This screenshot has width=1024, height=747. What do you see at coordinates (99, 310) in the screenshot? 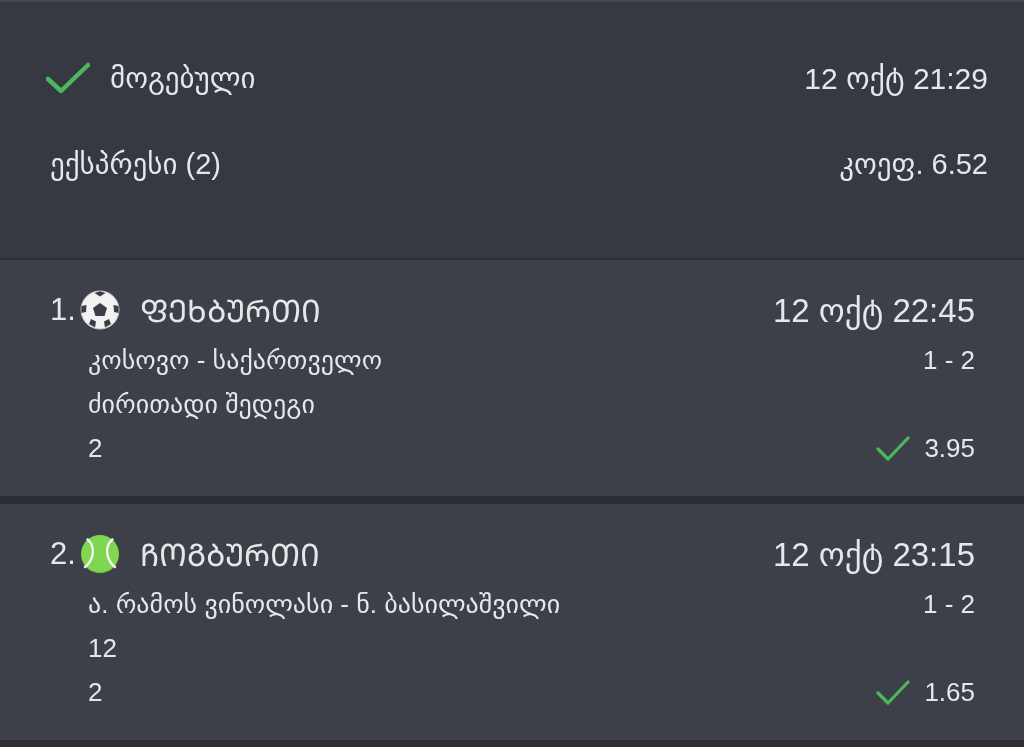
I see `soccer-ball-icon` at bounding box center [99, 310].